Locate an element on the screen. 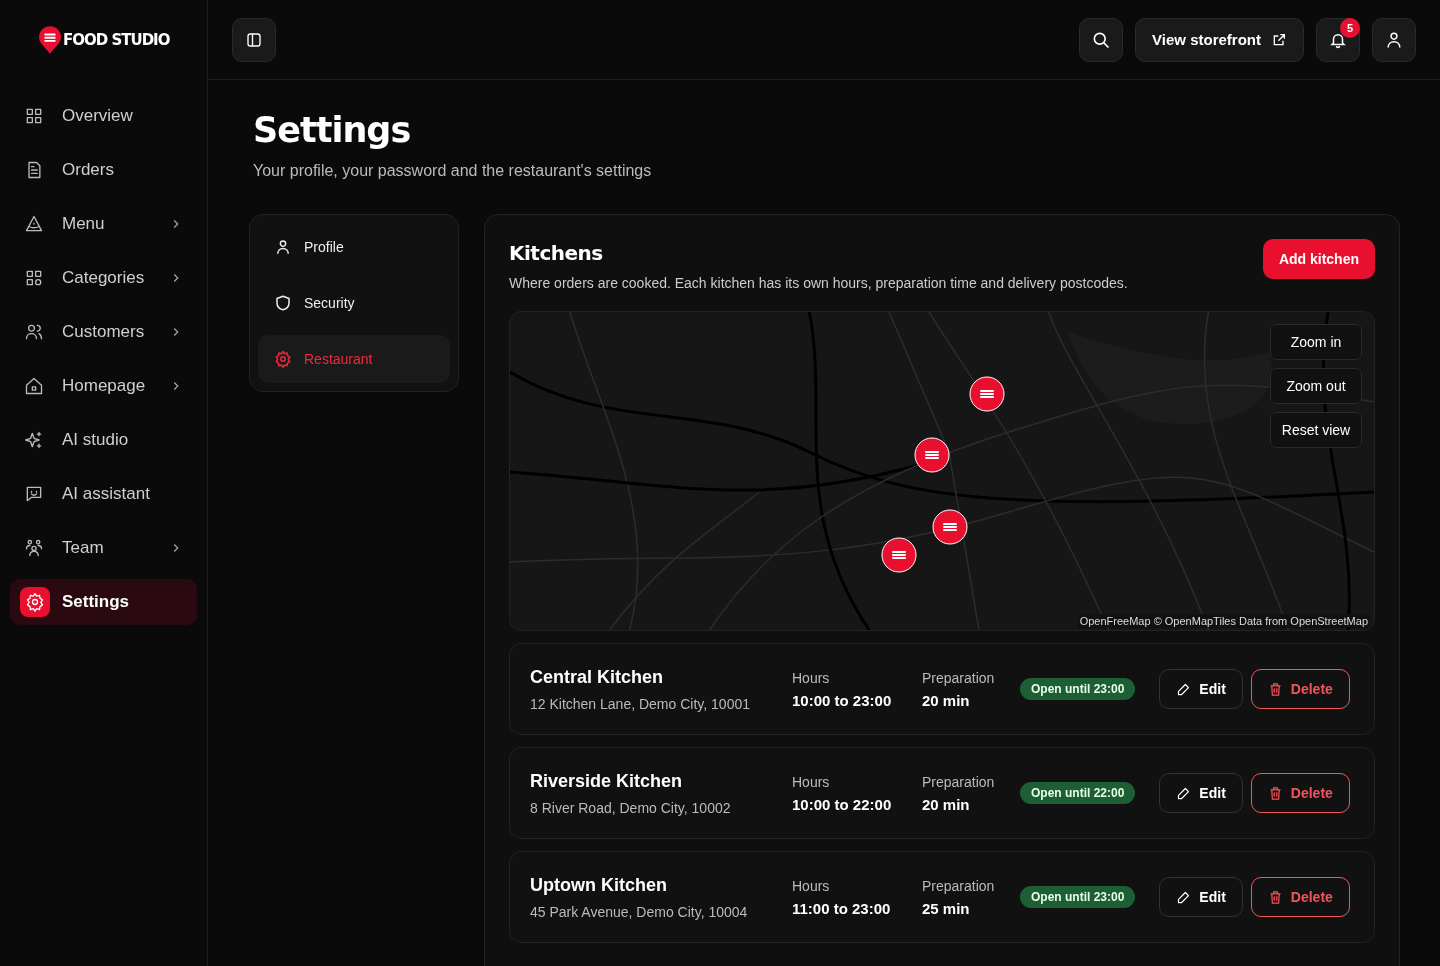 The height and width of the screenshot is (966, 1440). shield-icon is located at coordinates (283, 303).